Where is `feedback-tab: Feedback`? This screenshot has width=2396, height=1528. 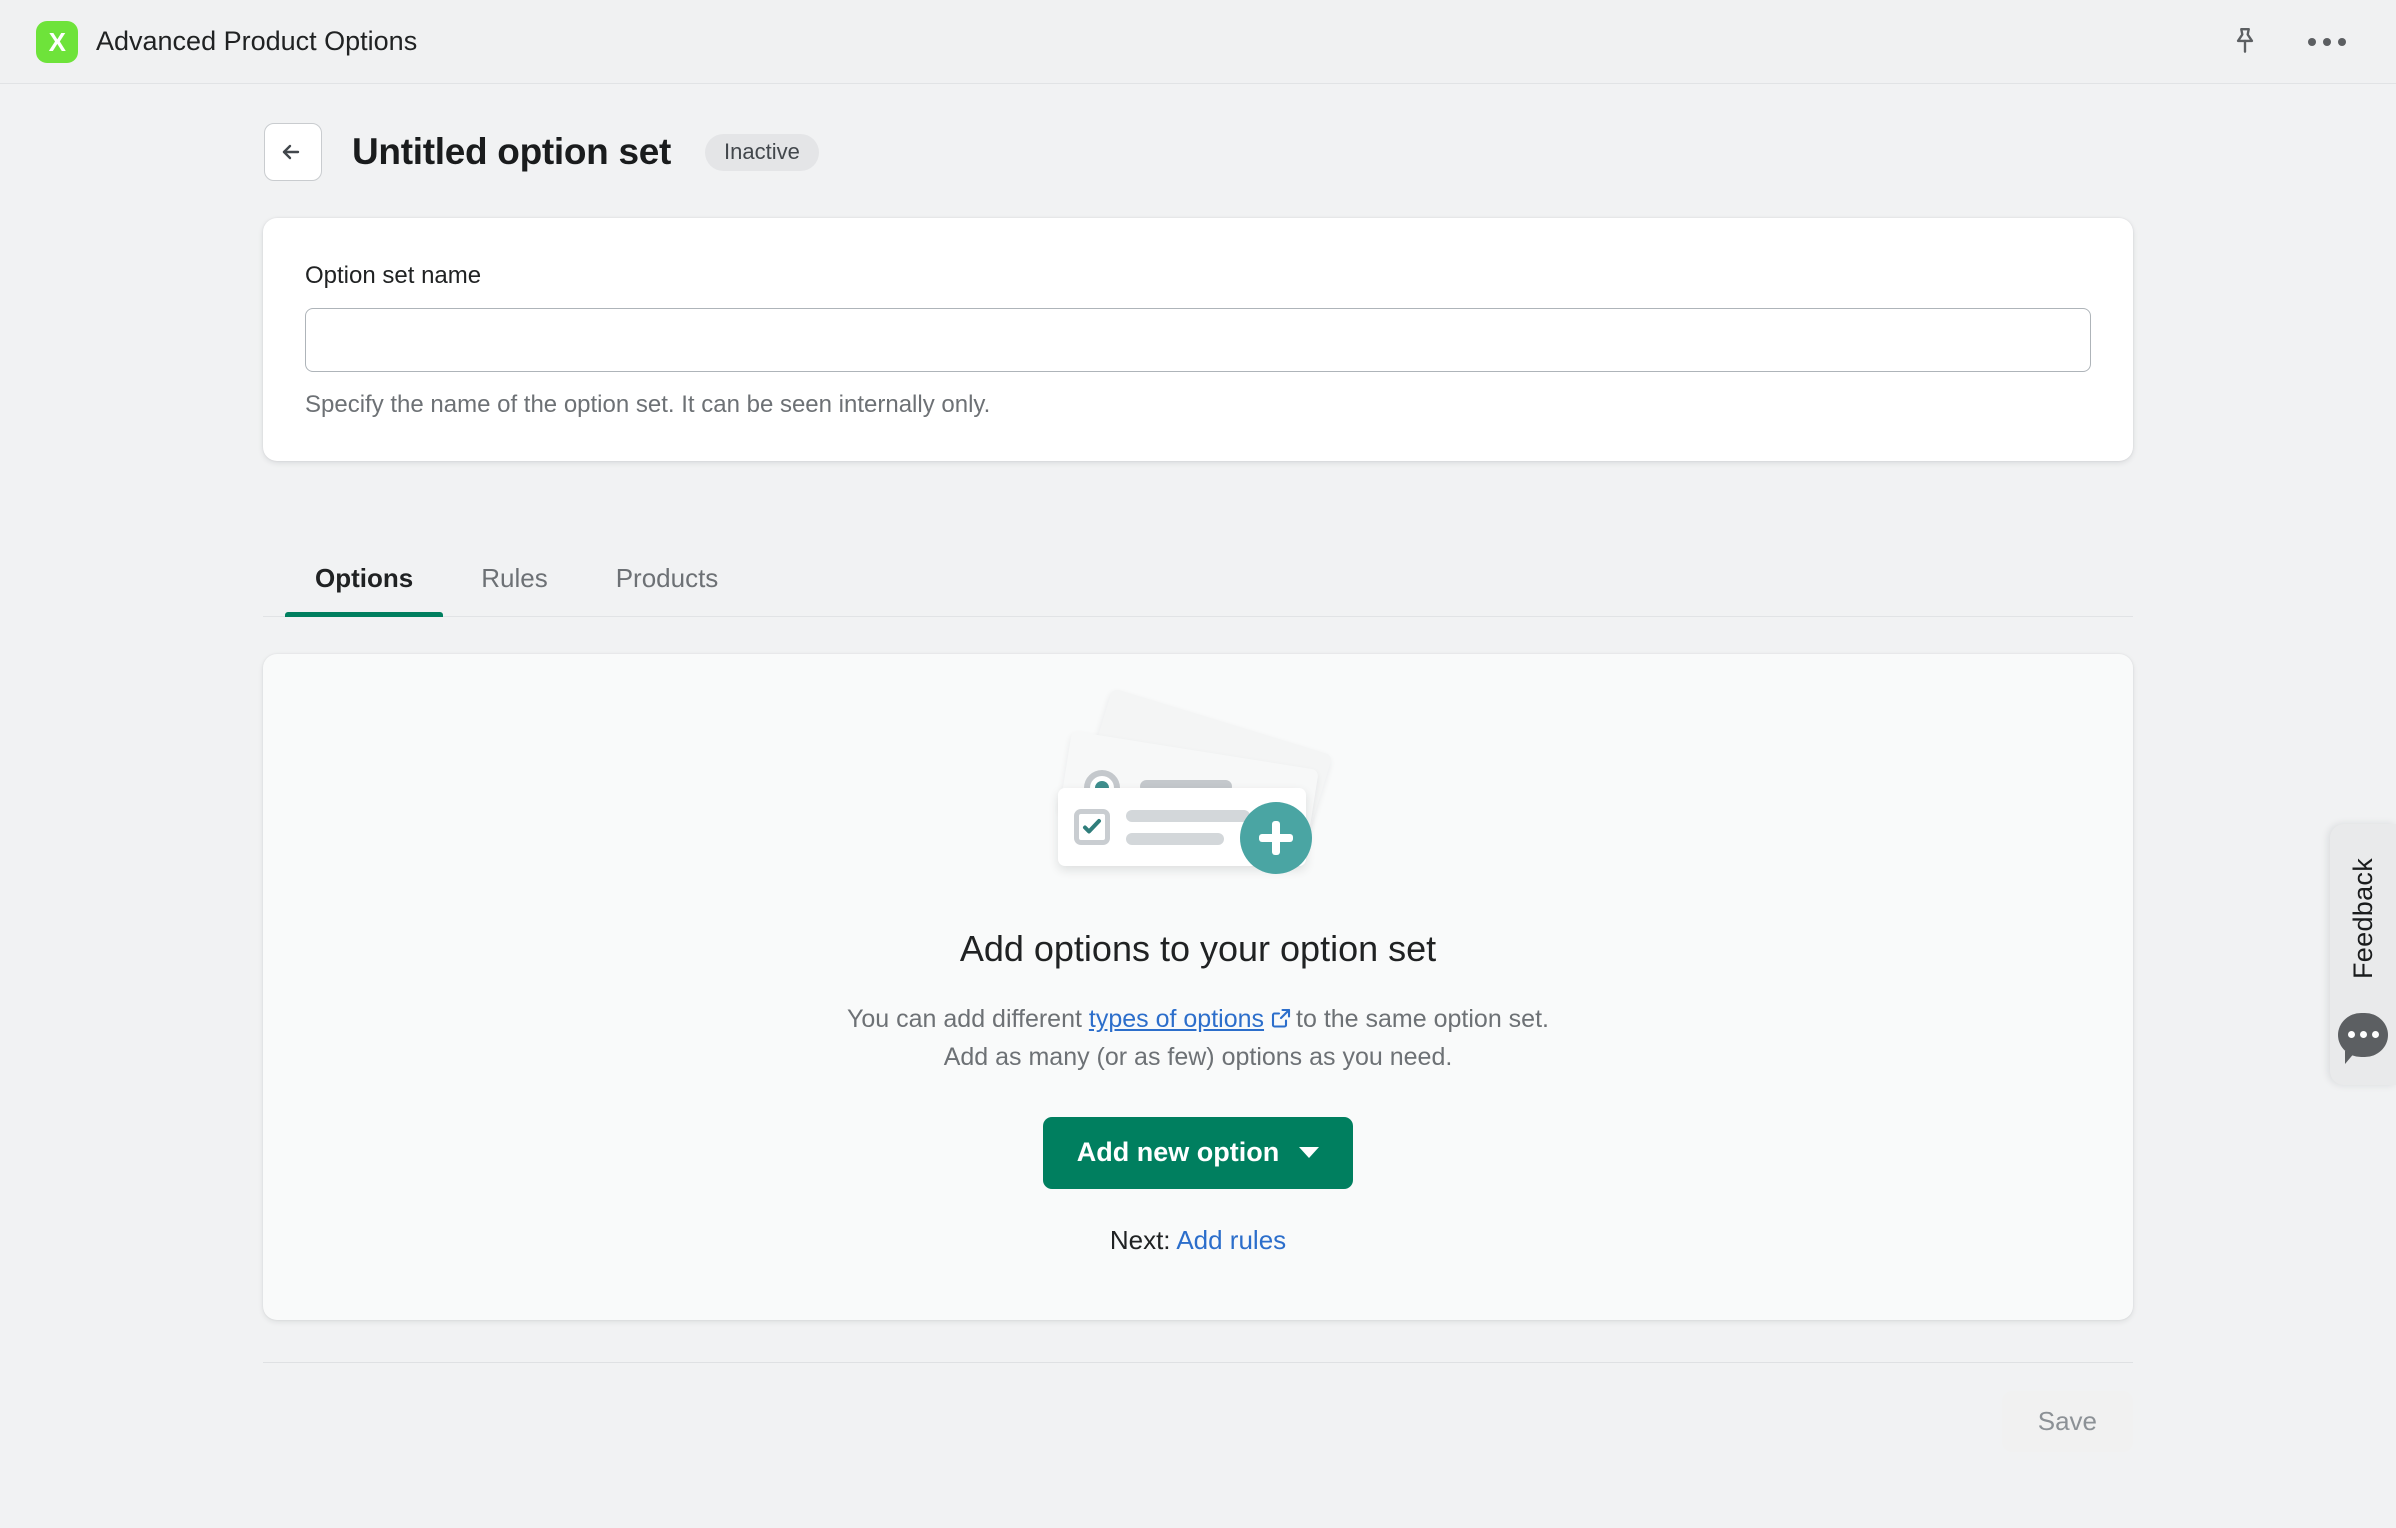 feedback-tab: Feedback is located at coordinates (2363, 954).